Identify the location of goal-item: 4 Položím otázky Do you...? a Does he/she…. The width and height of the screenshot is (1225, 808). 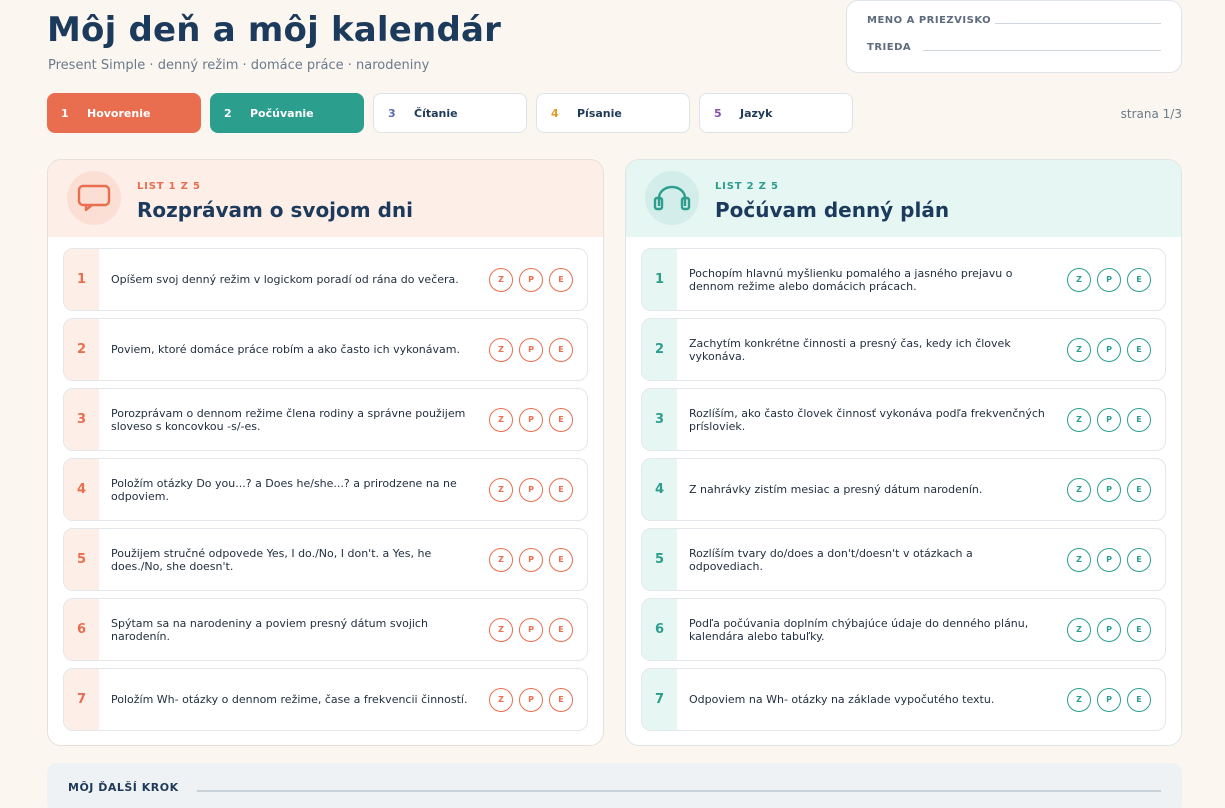
(325, 489).